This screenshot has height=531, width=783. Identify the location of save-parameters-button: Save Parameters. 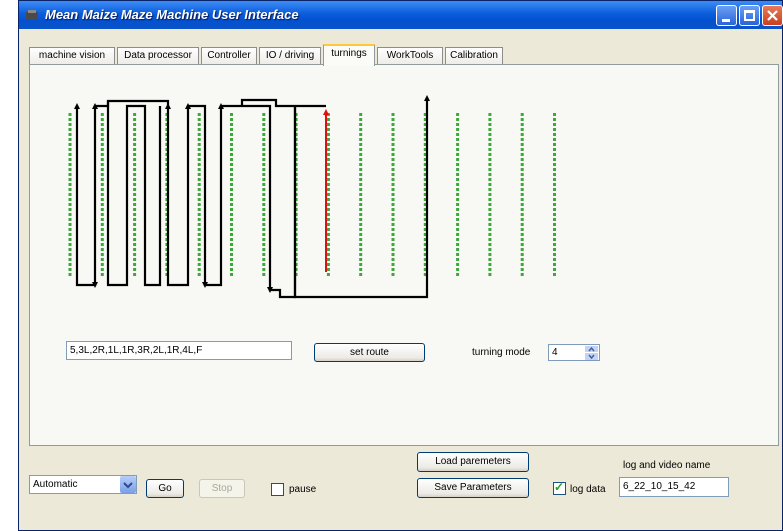
(473, 488).